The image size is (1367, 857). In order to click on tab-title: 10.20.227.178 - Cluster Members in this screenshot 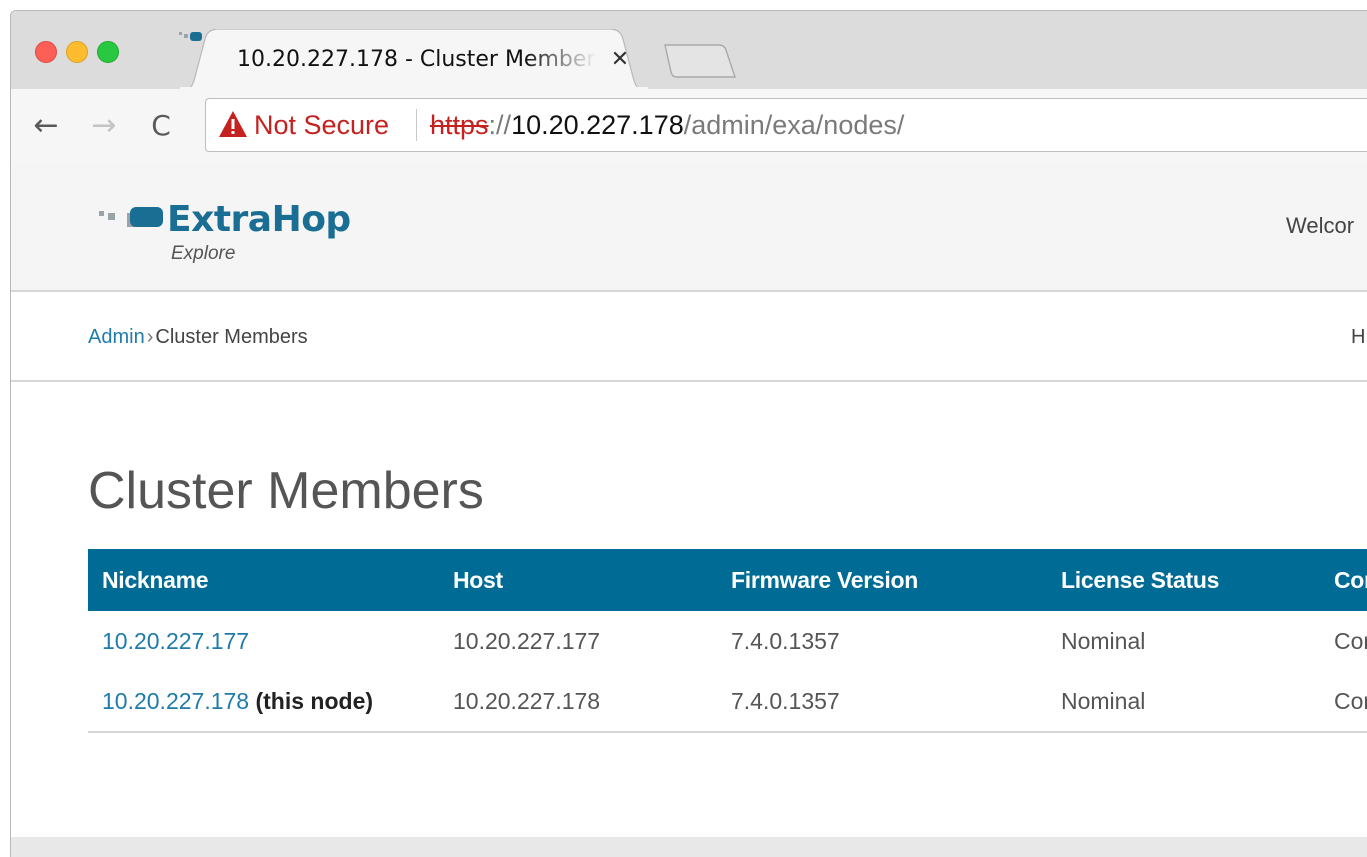, I will do `click(417, 59)`.